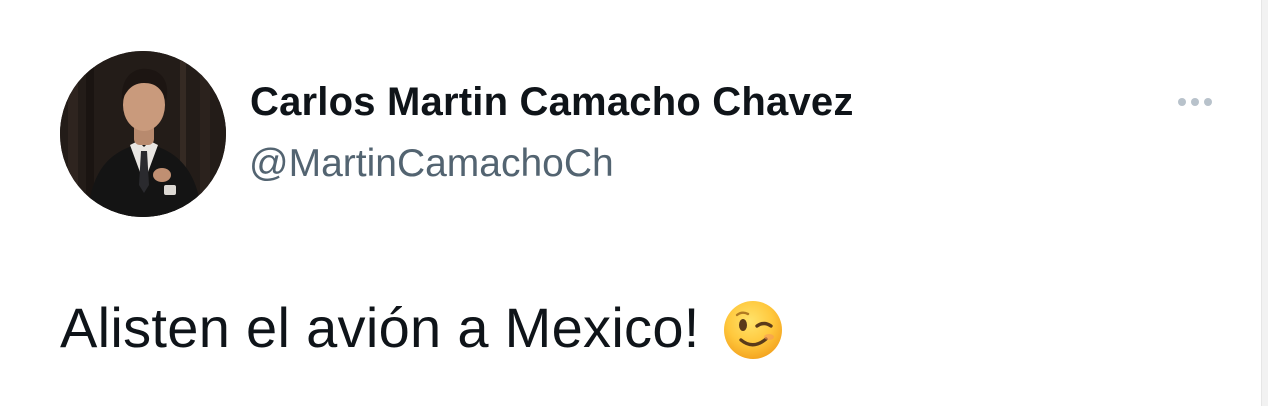 The width and height of the screenshot is (1268, 406). I want to click on avatar, so click(143, 134).